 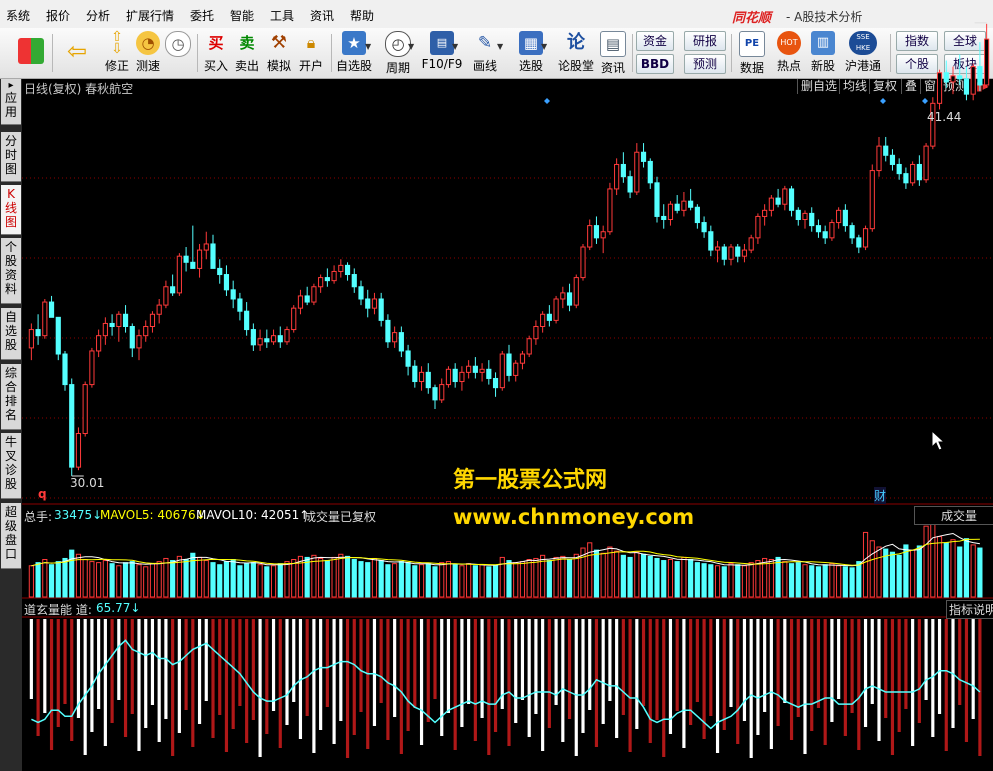 What do you see at coordinates (880, 495) in the screenshot?
I see `finance-marker: 财` at bounding box center [880, 495].